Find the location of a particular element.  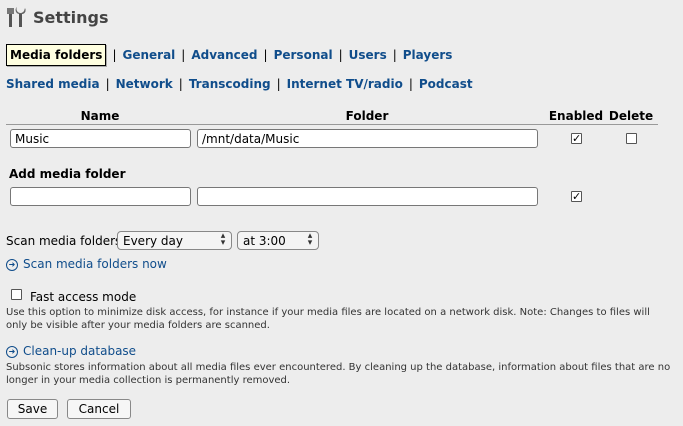

scan-time-value: at 3:00 is located at coordinates (264, 241).